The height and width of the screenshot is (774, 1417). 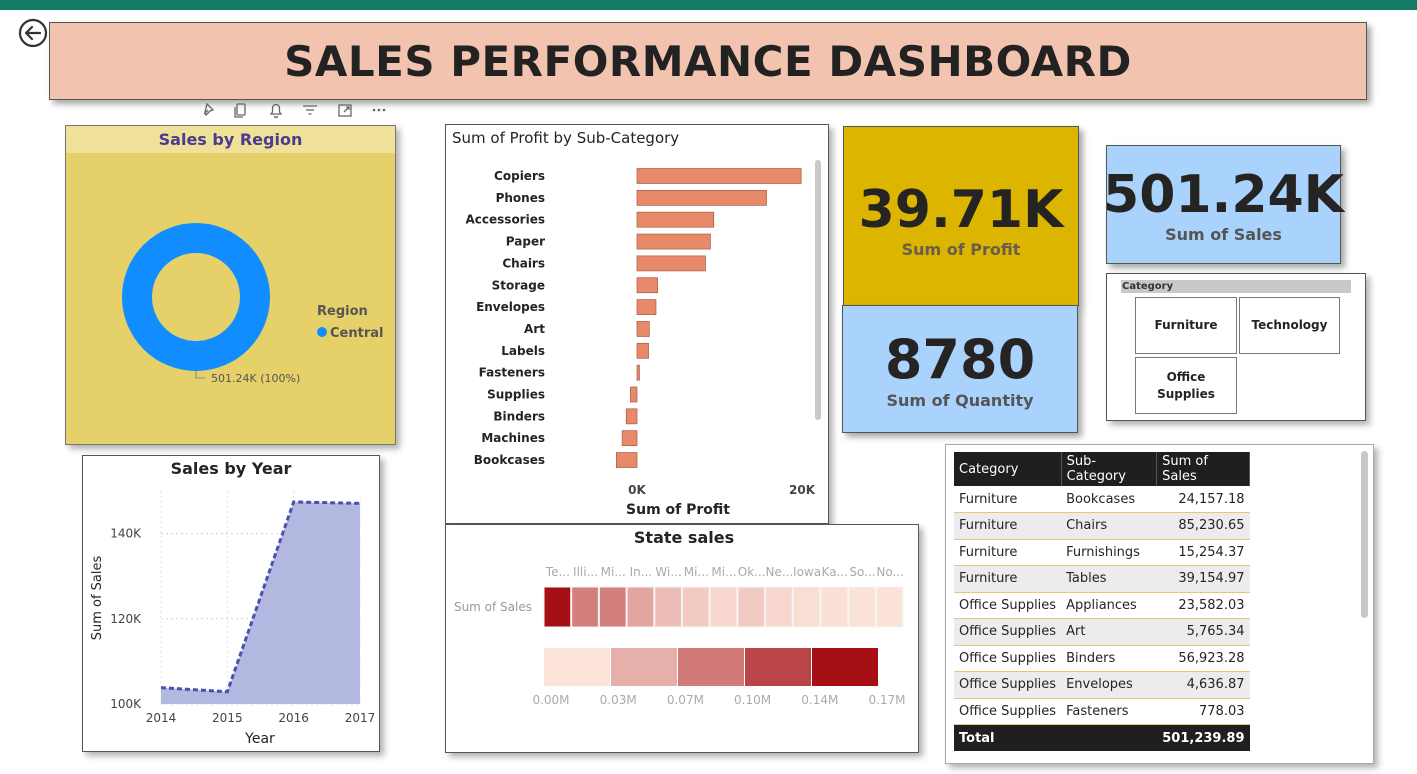 What do you see at coordinates (310, 110) in the screenshot?
I see `filter-icon` at bounding box center [310, 110].